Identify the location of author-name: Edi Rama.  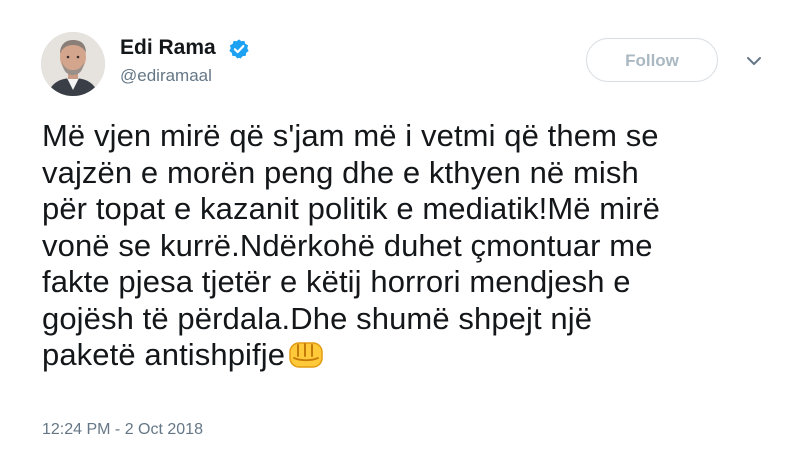
(168, 48).